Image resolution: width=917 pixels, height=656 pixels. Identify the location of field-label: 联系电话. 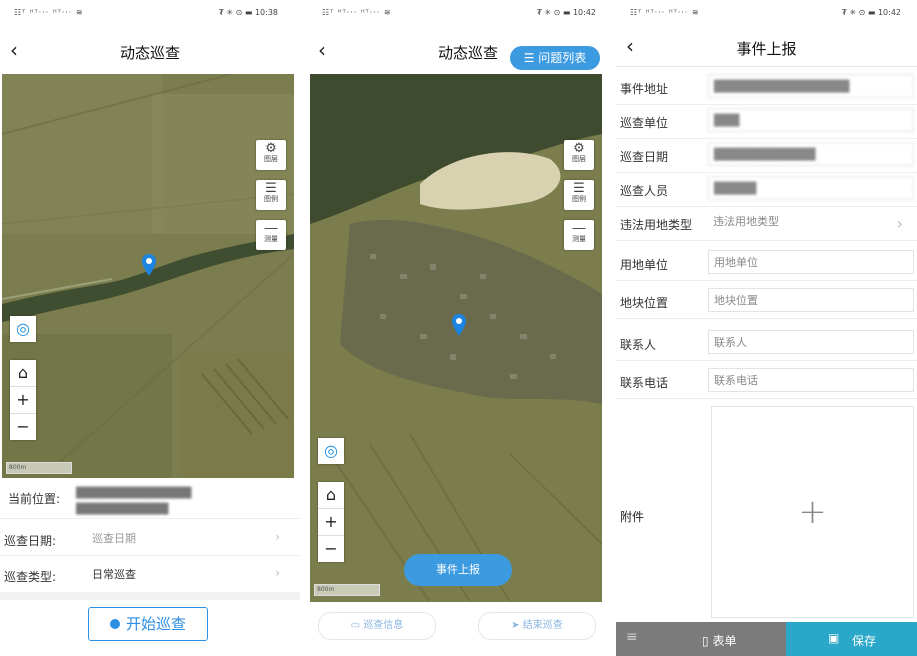
(644, 383).